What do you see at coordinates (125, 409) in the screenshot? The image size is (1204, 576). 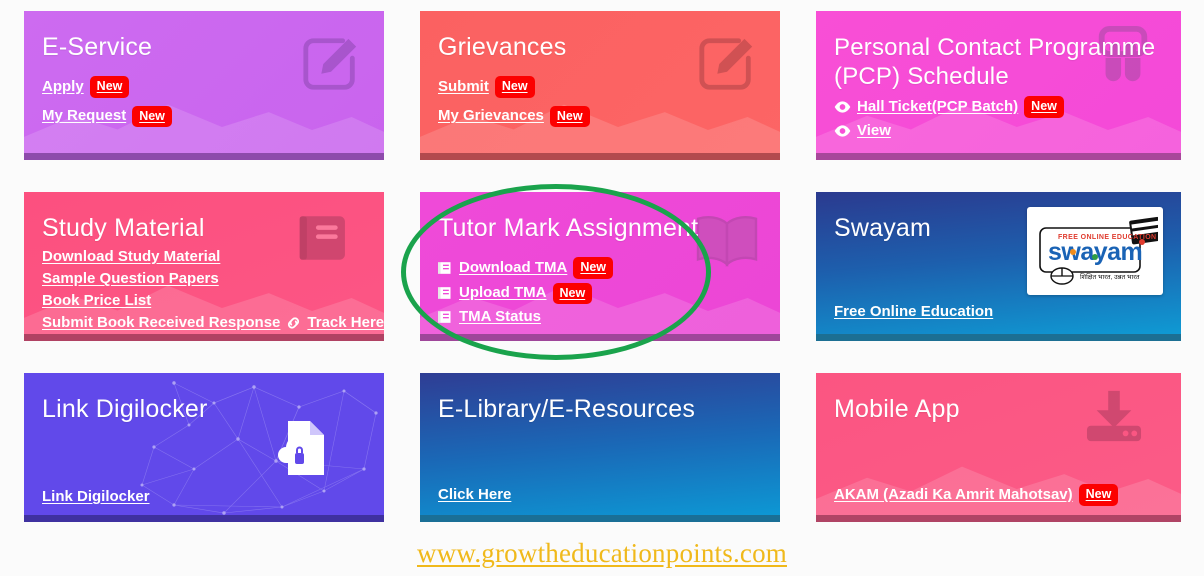 I see `tile-title: Link Digilocker` at bounding box center [125, 409].